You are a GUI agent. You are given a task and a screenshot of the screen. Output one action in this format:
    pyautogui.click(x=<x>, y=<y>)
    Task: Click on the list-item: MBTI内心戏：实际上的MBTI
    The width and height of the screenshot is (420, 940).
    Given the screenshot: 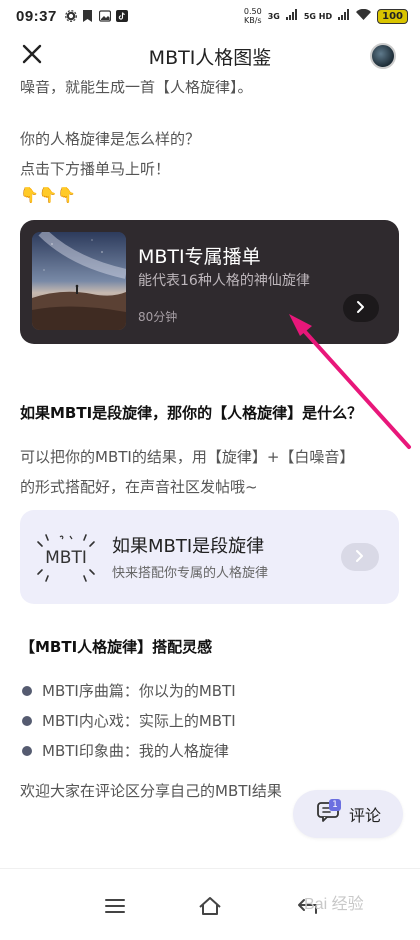 What is the action you would take?
    pyautogui.click(x=128, y=720)
    